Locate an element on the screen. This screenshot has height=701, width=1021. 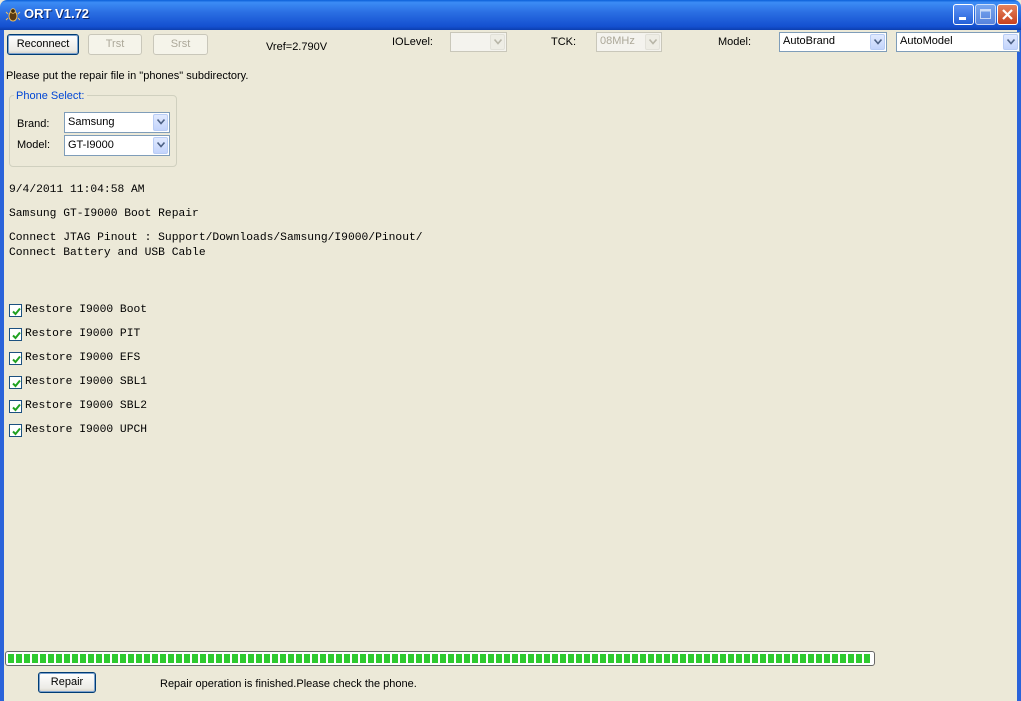
reconnect-button: Reconnect is located at coordinates (43, 44).